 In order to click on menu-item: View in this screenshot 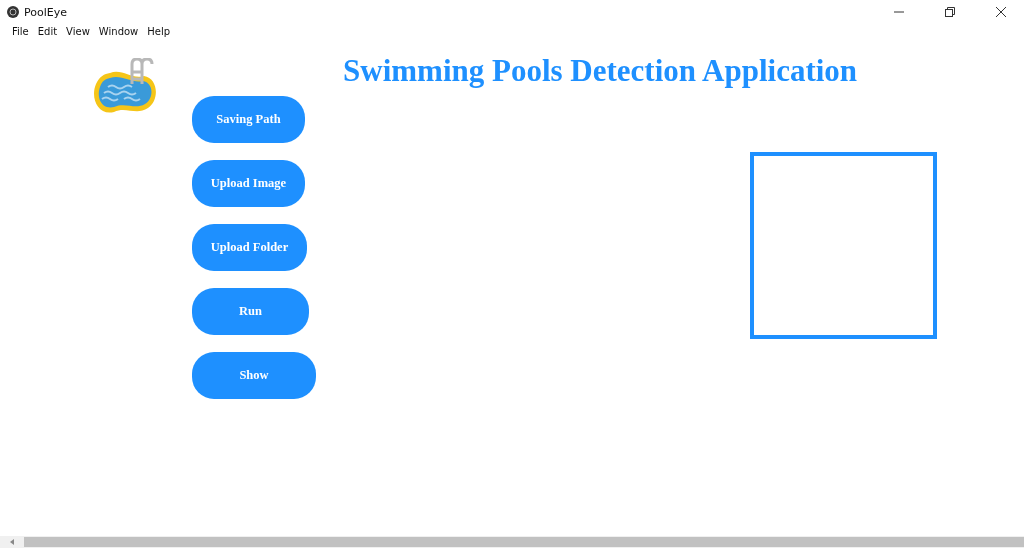, I will do `click(78, 31)`.